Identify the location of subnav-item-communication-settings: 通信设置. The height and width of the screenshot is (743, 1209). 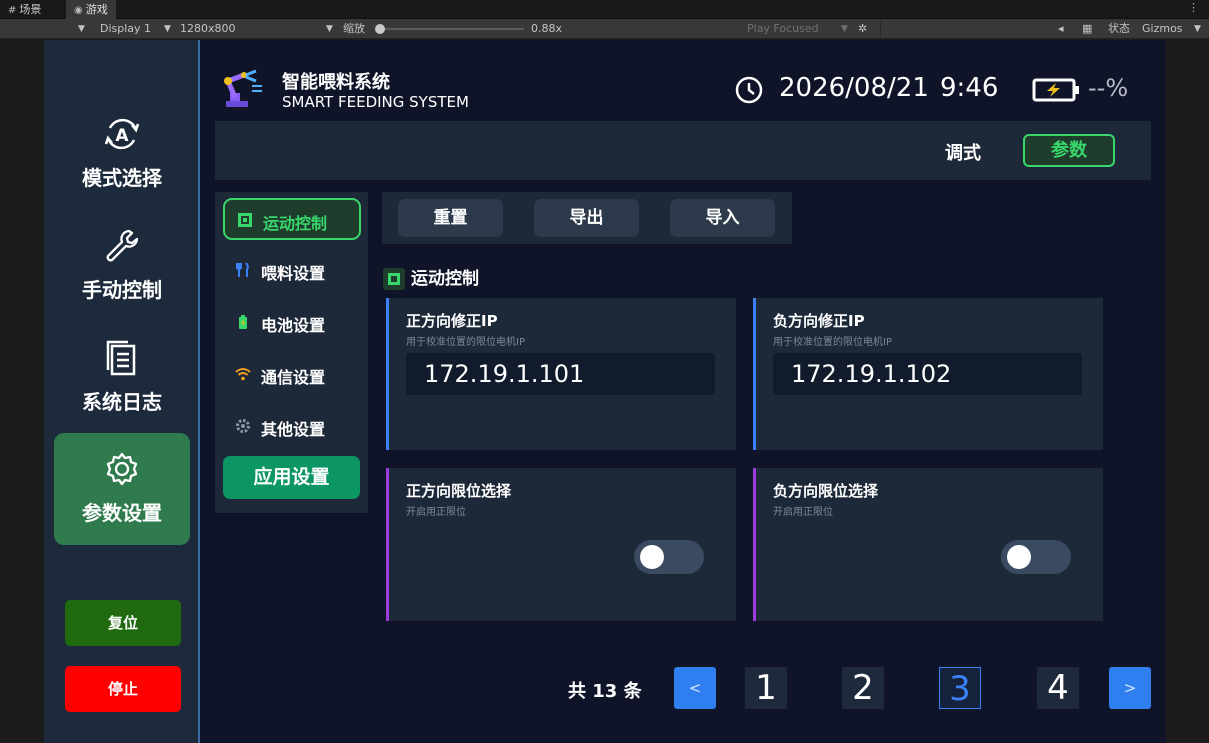
(292, 375).